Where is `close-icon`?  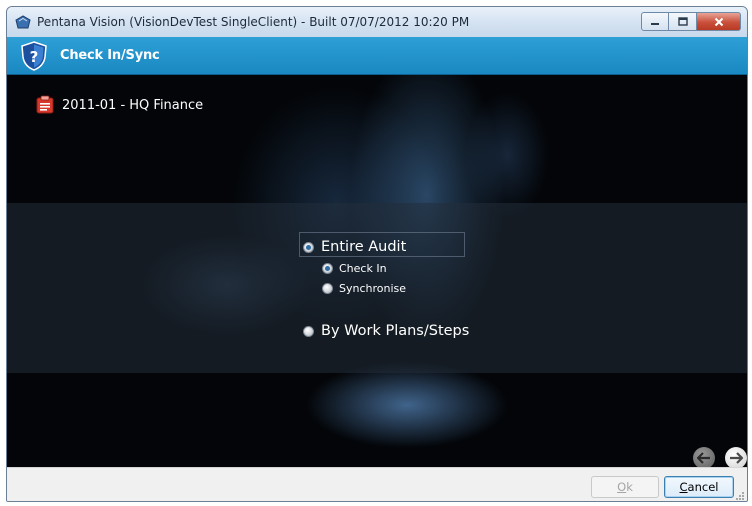
close-icon is located at coordinates (718, 21).